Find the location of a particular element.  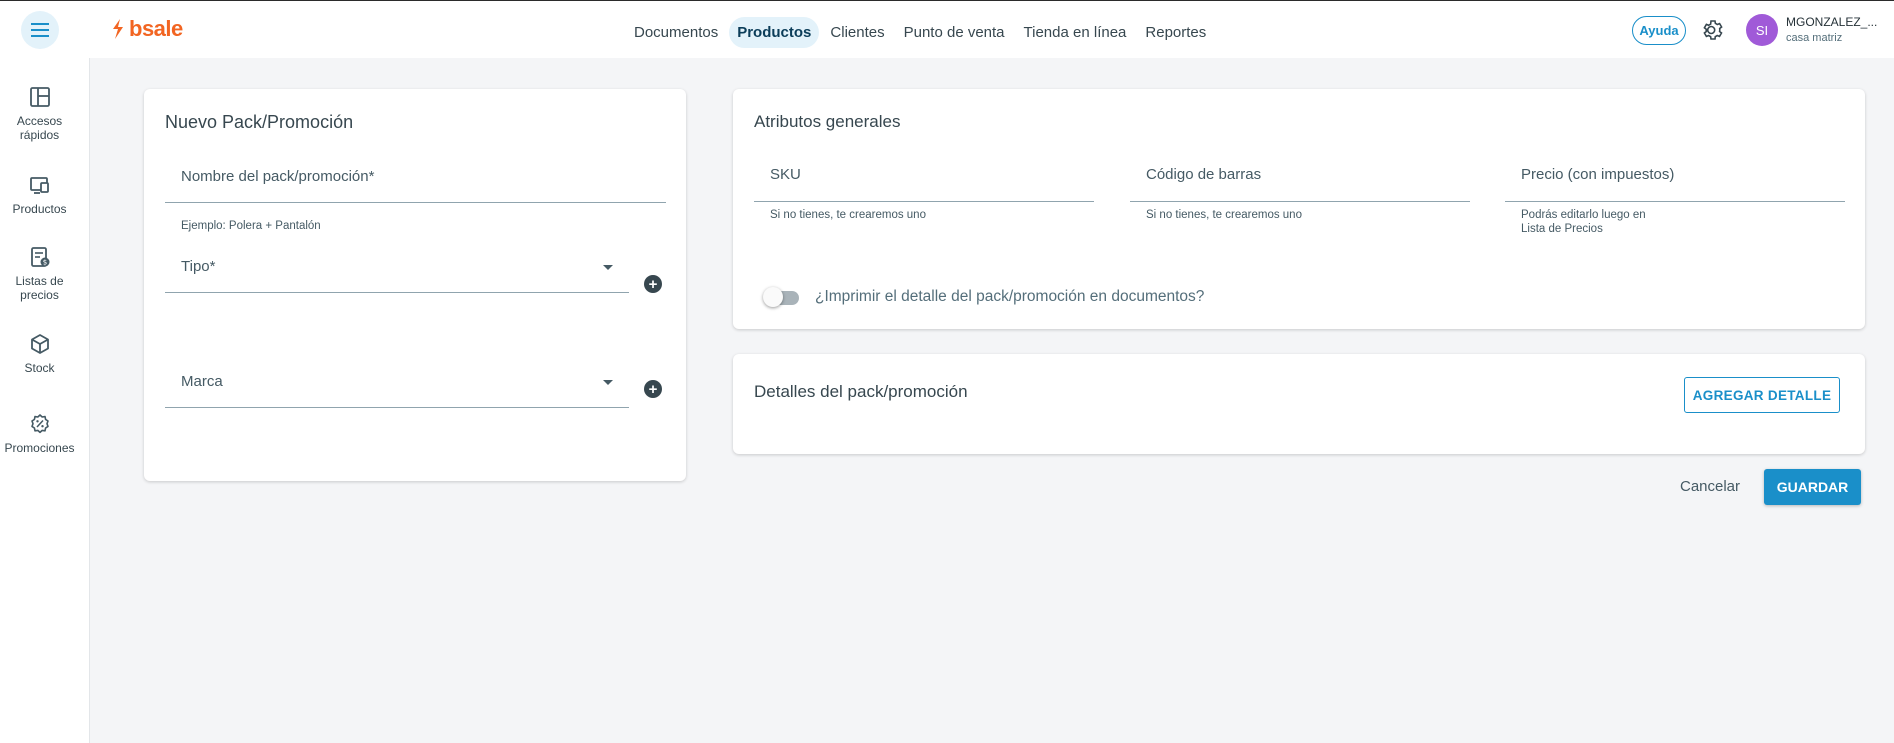

sku-field: SKU is located at coordinates (924, 184).